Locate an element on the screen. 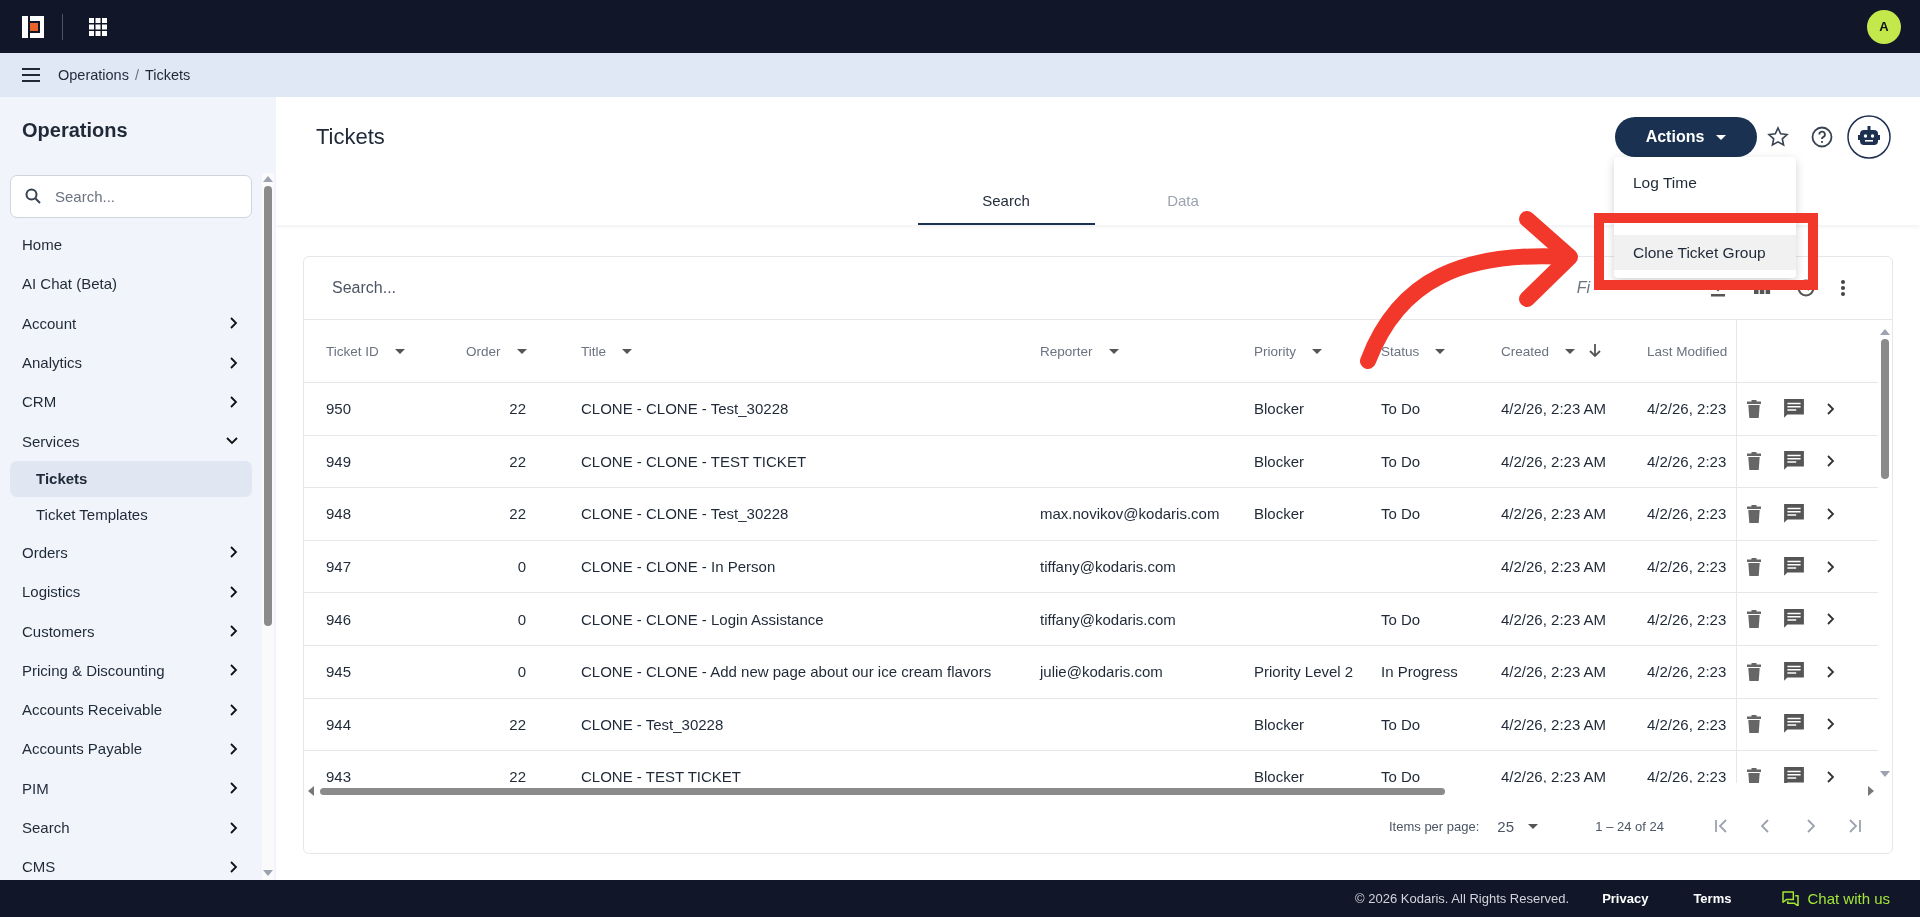 The width and height of the screenshot is (1920, 917). chevron-down-icon is located at coordinates (232, 441).